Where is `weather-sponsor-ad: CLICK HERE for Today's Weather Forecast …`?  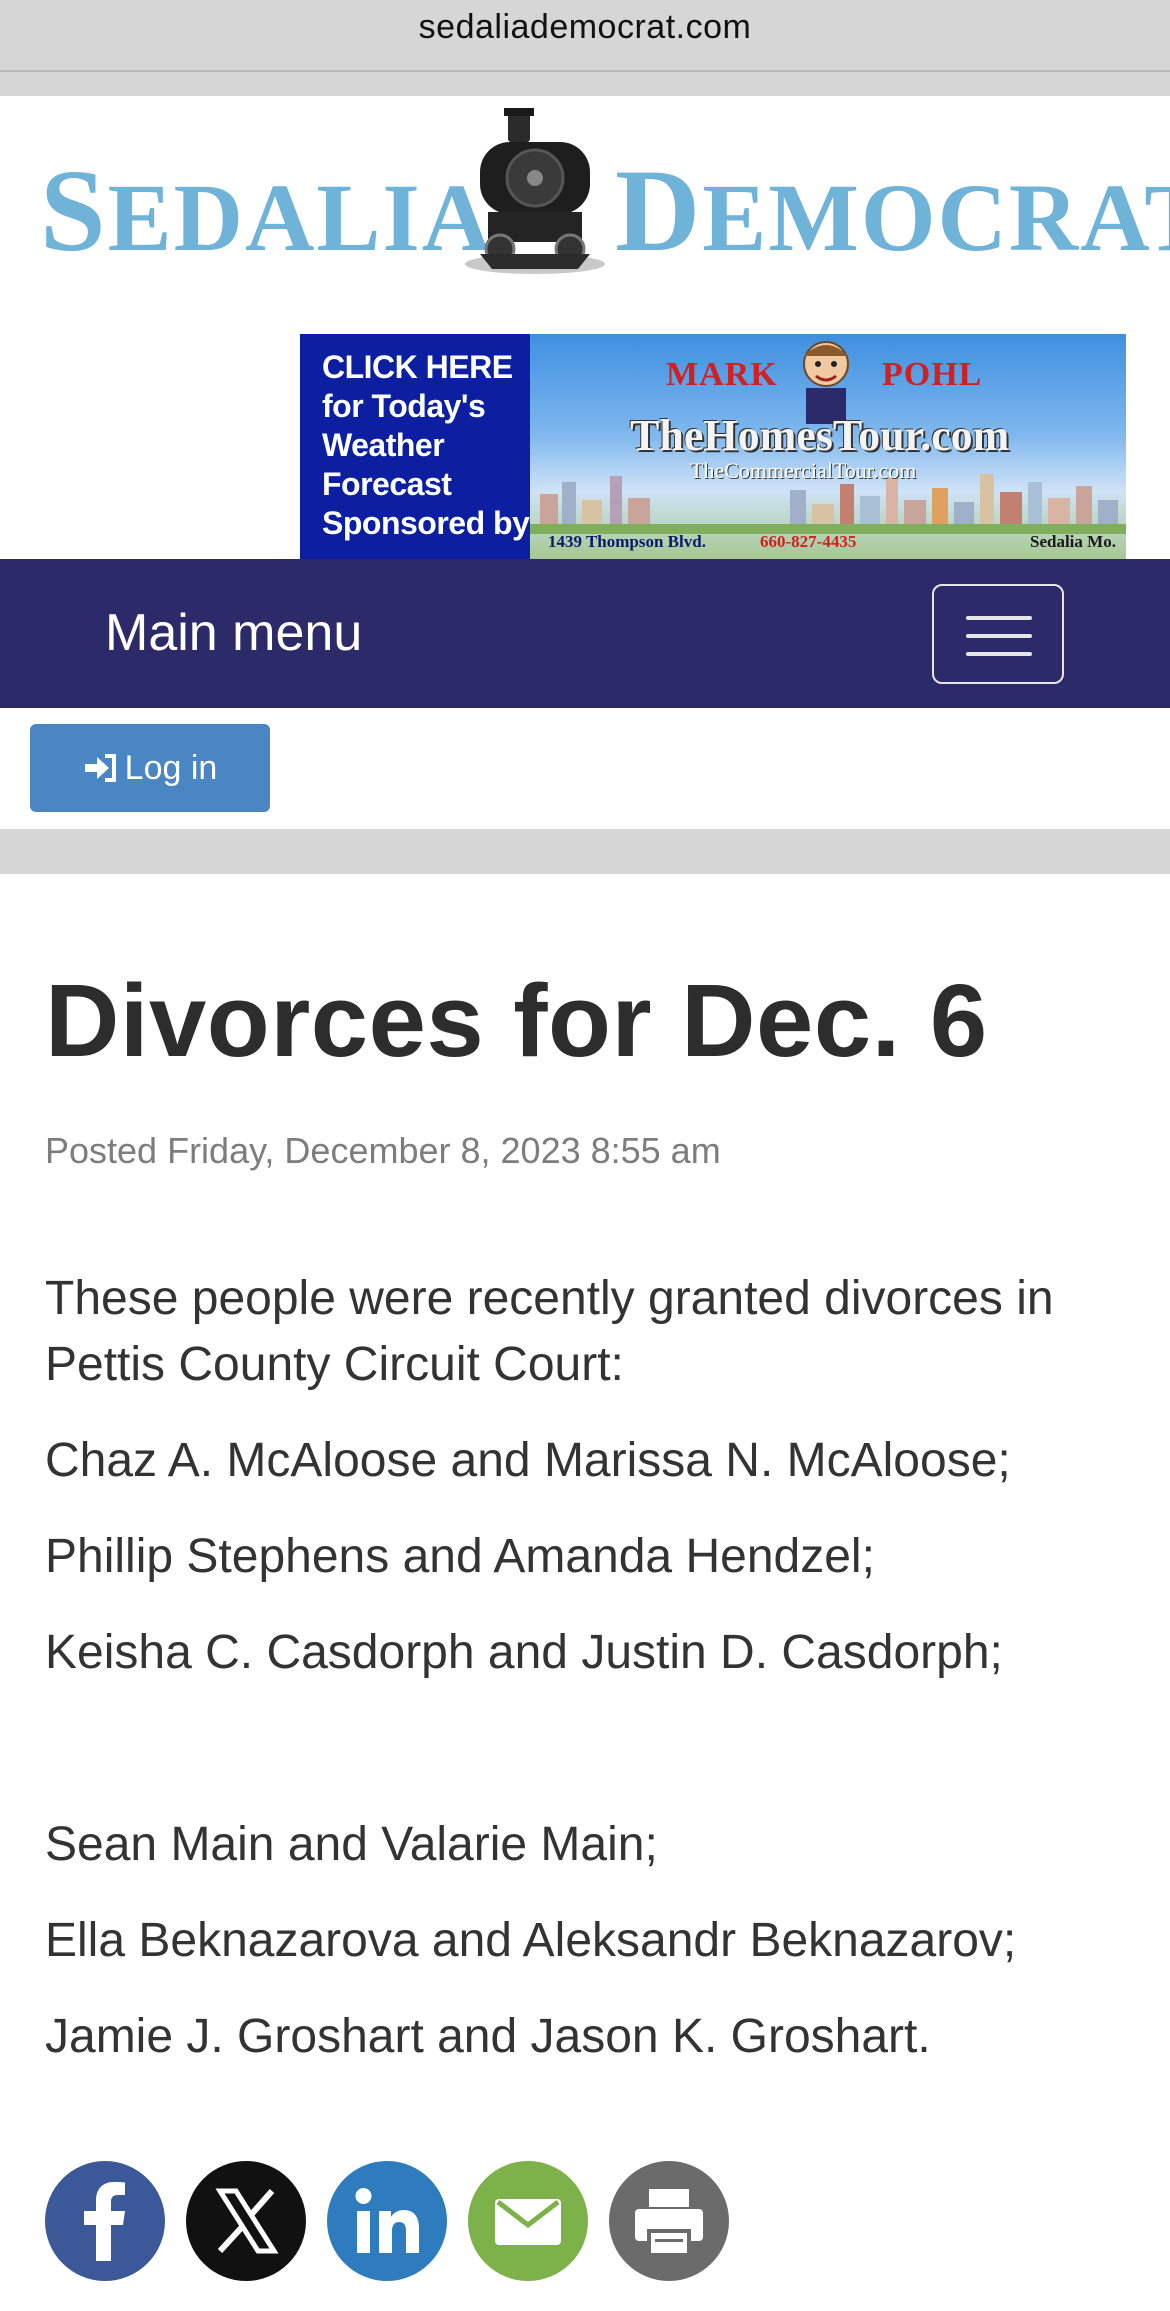 weather-sponsor-ad: CLICK HERE for Today's Weather Forecast … is located at coordinates (713, 446).